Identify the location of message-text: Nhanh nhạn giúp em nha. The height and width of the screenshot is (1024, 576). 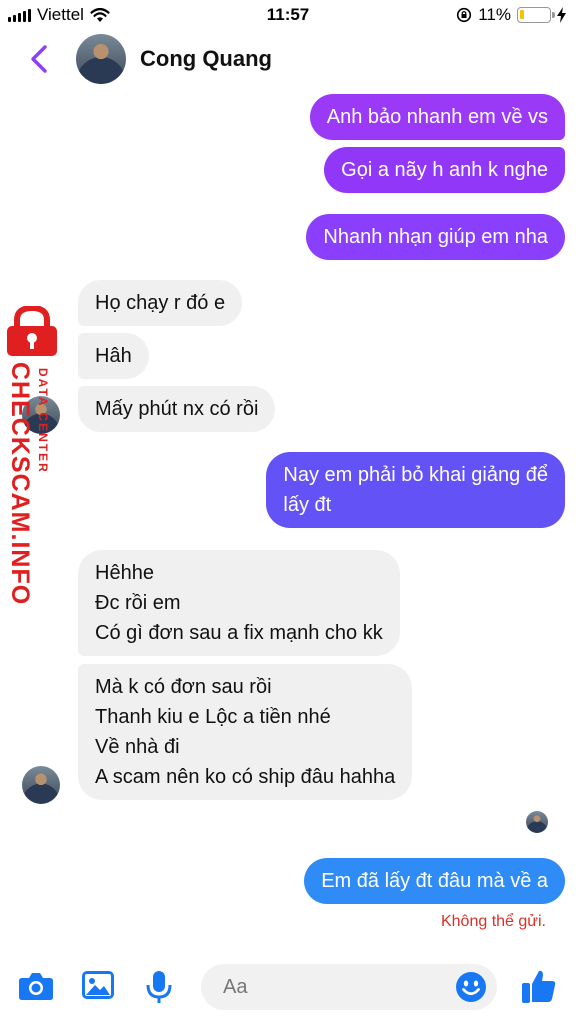
(435, 237).